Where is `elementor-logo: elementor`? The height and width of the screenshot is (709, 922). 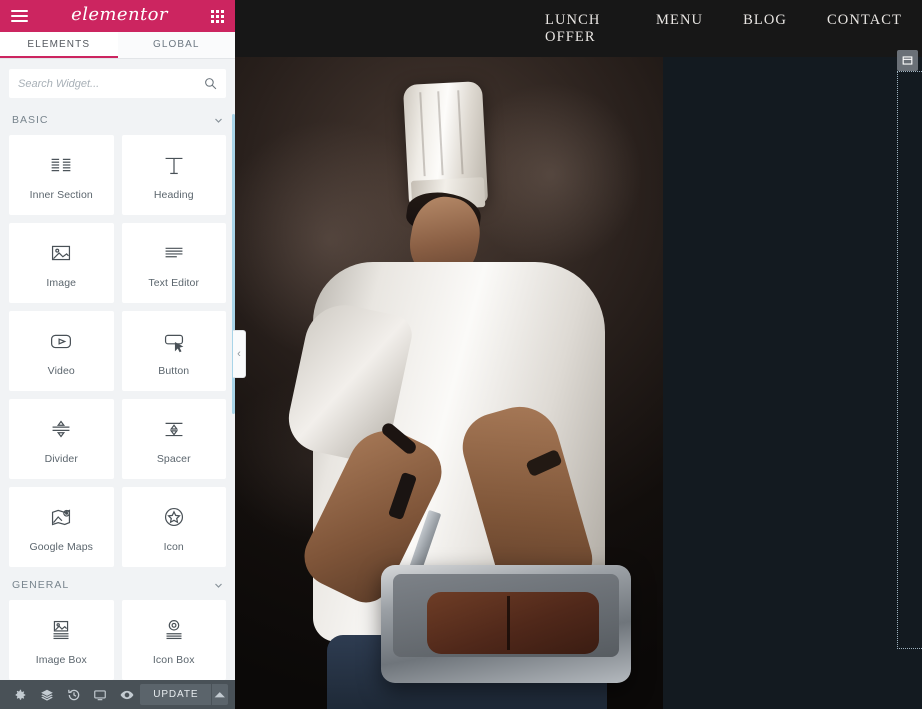
elementor-logo: elementor is located at coordinates (119, 14).